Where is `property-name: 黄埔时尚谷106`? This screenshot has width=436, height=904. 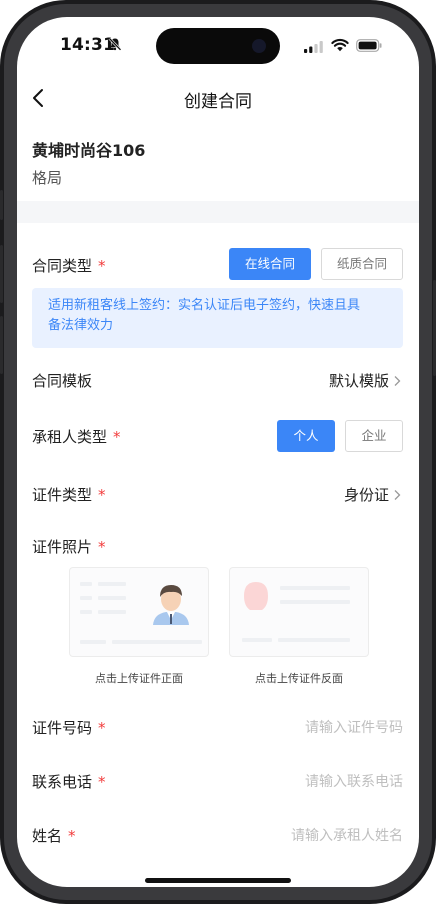 property-name: 黄埔时尚谷106 is located at coordinates (89, 150).